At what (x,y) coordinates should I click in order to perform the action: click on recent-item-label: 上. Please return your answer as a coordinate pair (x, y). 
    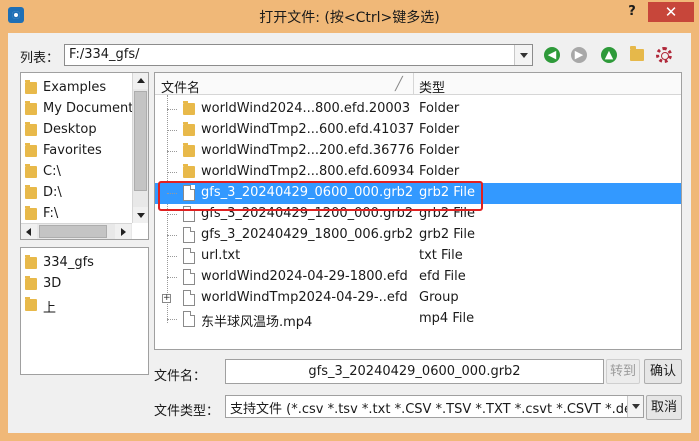
    Looking at the image, I should click on (50, 308).